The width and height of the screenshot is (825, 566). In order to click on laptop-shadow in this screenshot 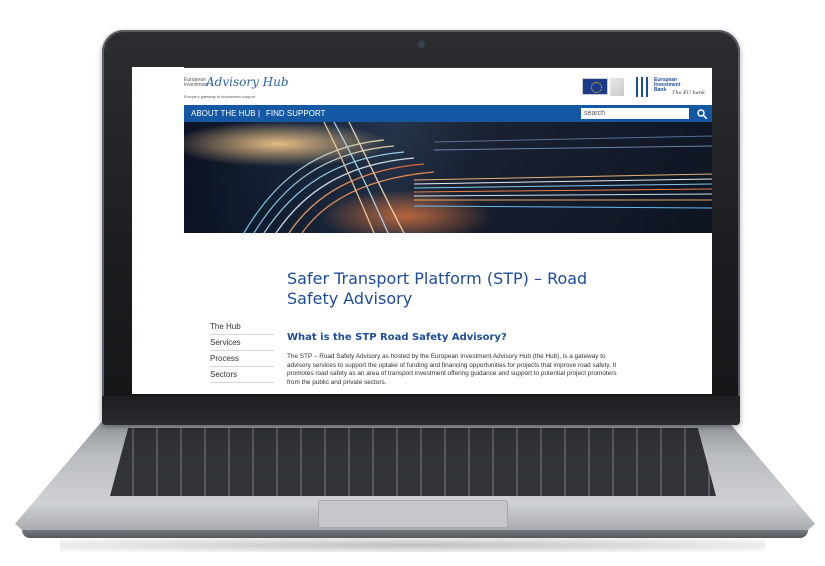, I will do `click(412, 545)`.